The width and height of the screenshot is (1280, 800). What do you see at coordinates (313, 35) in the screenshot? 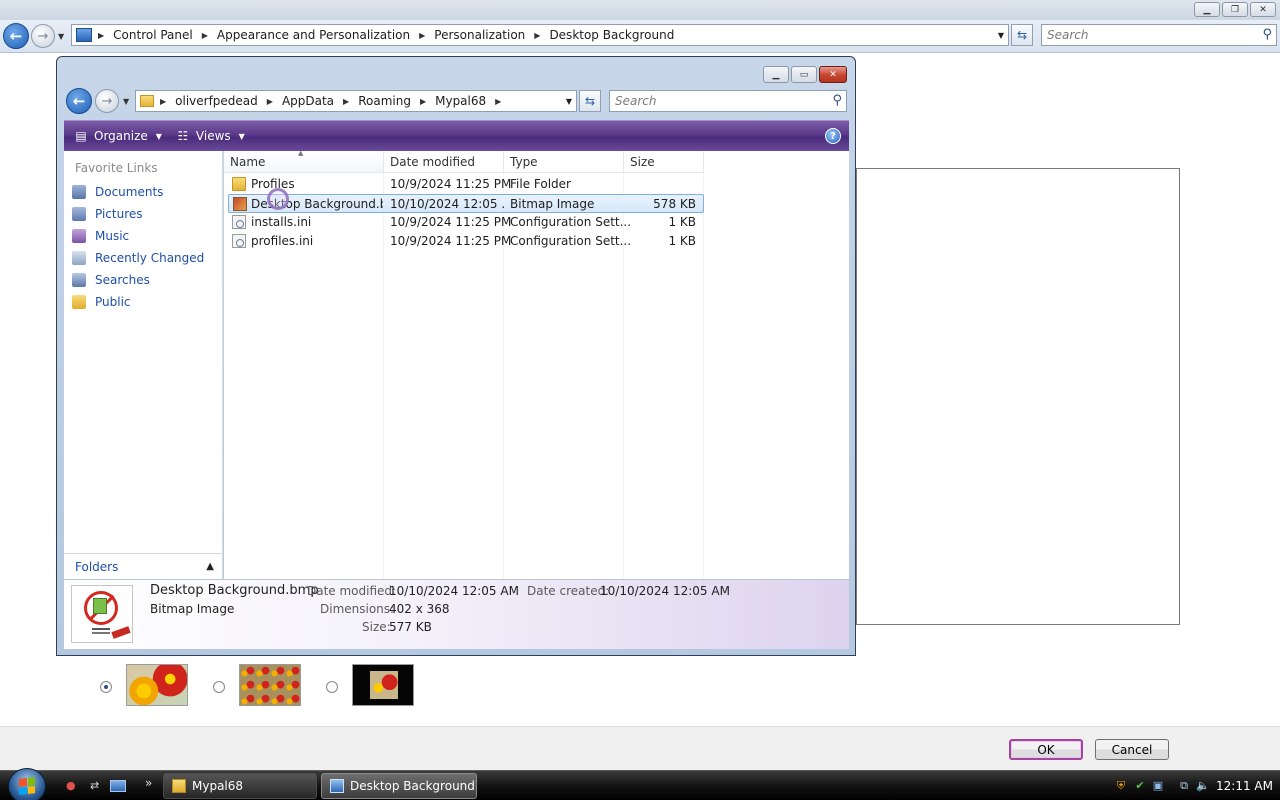
I see `breadcrumb-appearance: Appearance and Personalization` at bounding box center [313, 35].